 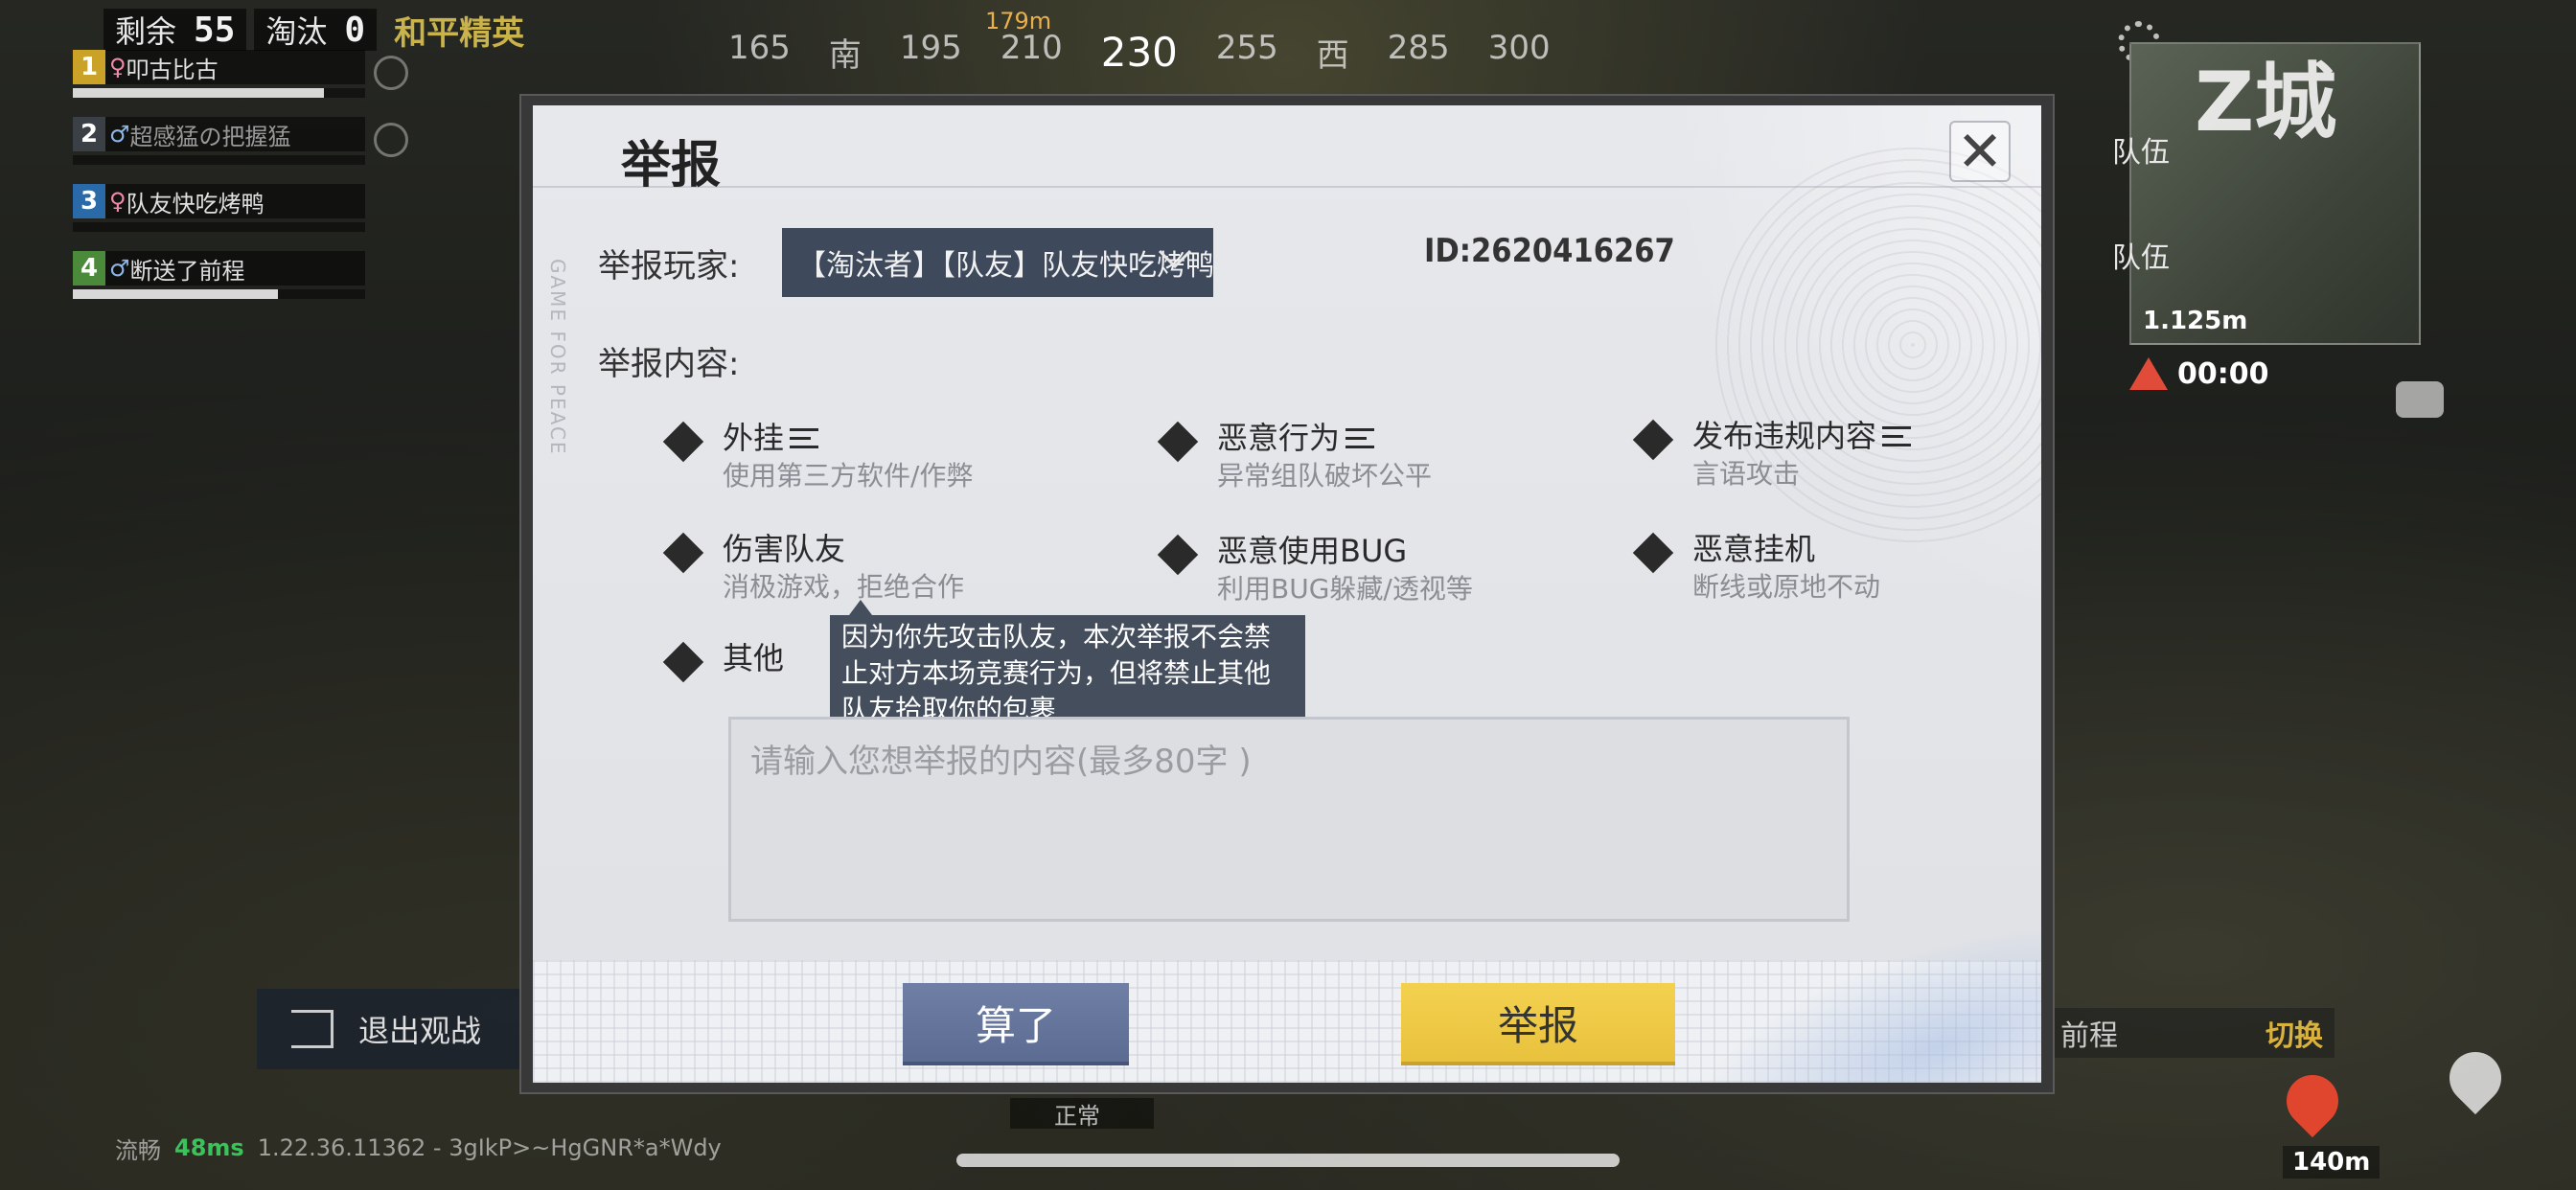 I want to click on option-description: 言语攻击, so click(x=1746, y=474).